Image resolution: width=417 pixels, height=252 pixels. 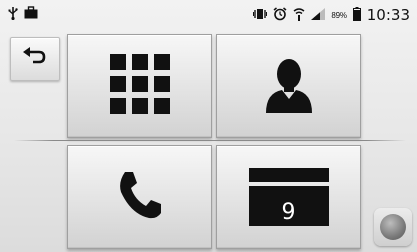 I want to click on back-arrow-icon, so click(x=35, y=59).